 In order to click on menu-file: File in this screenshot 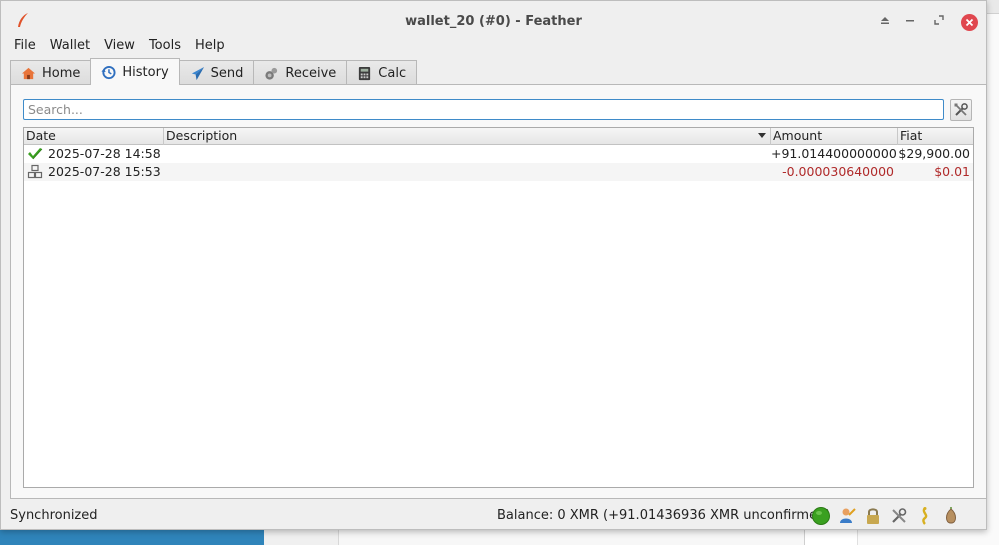, I will do `click(25, 47)`.